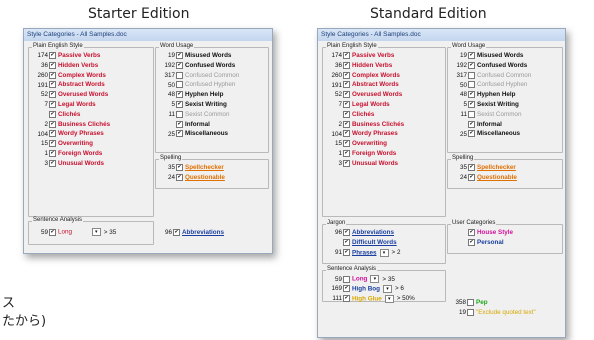  I want to click on label: Legal Words, so click(371, 105).